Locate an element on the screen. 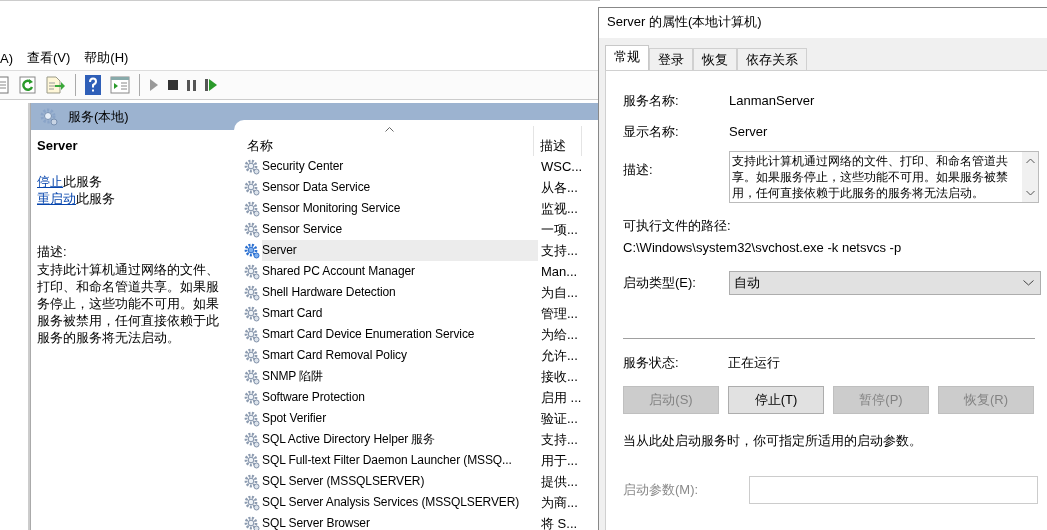 The height and width of the screenshot is (530, 1047). service-name-cell-text: Sensor Monitoring Service is located at coordinates (332, 208).